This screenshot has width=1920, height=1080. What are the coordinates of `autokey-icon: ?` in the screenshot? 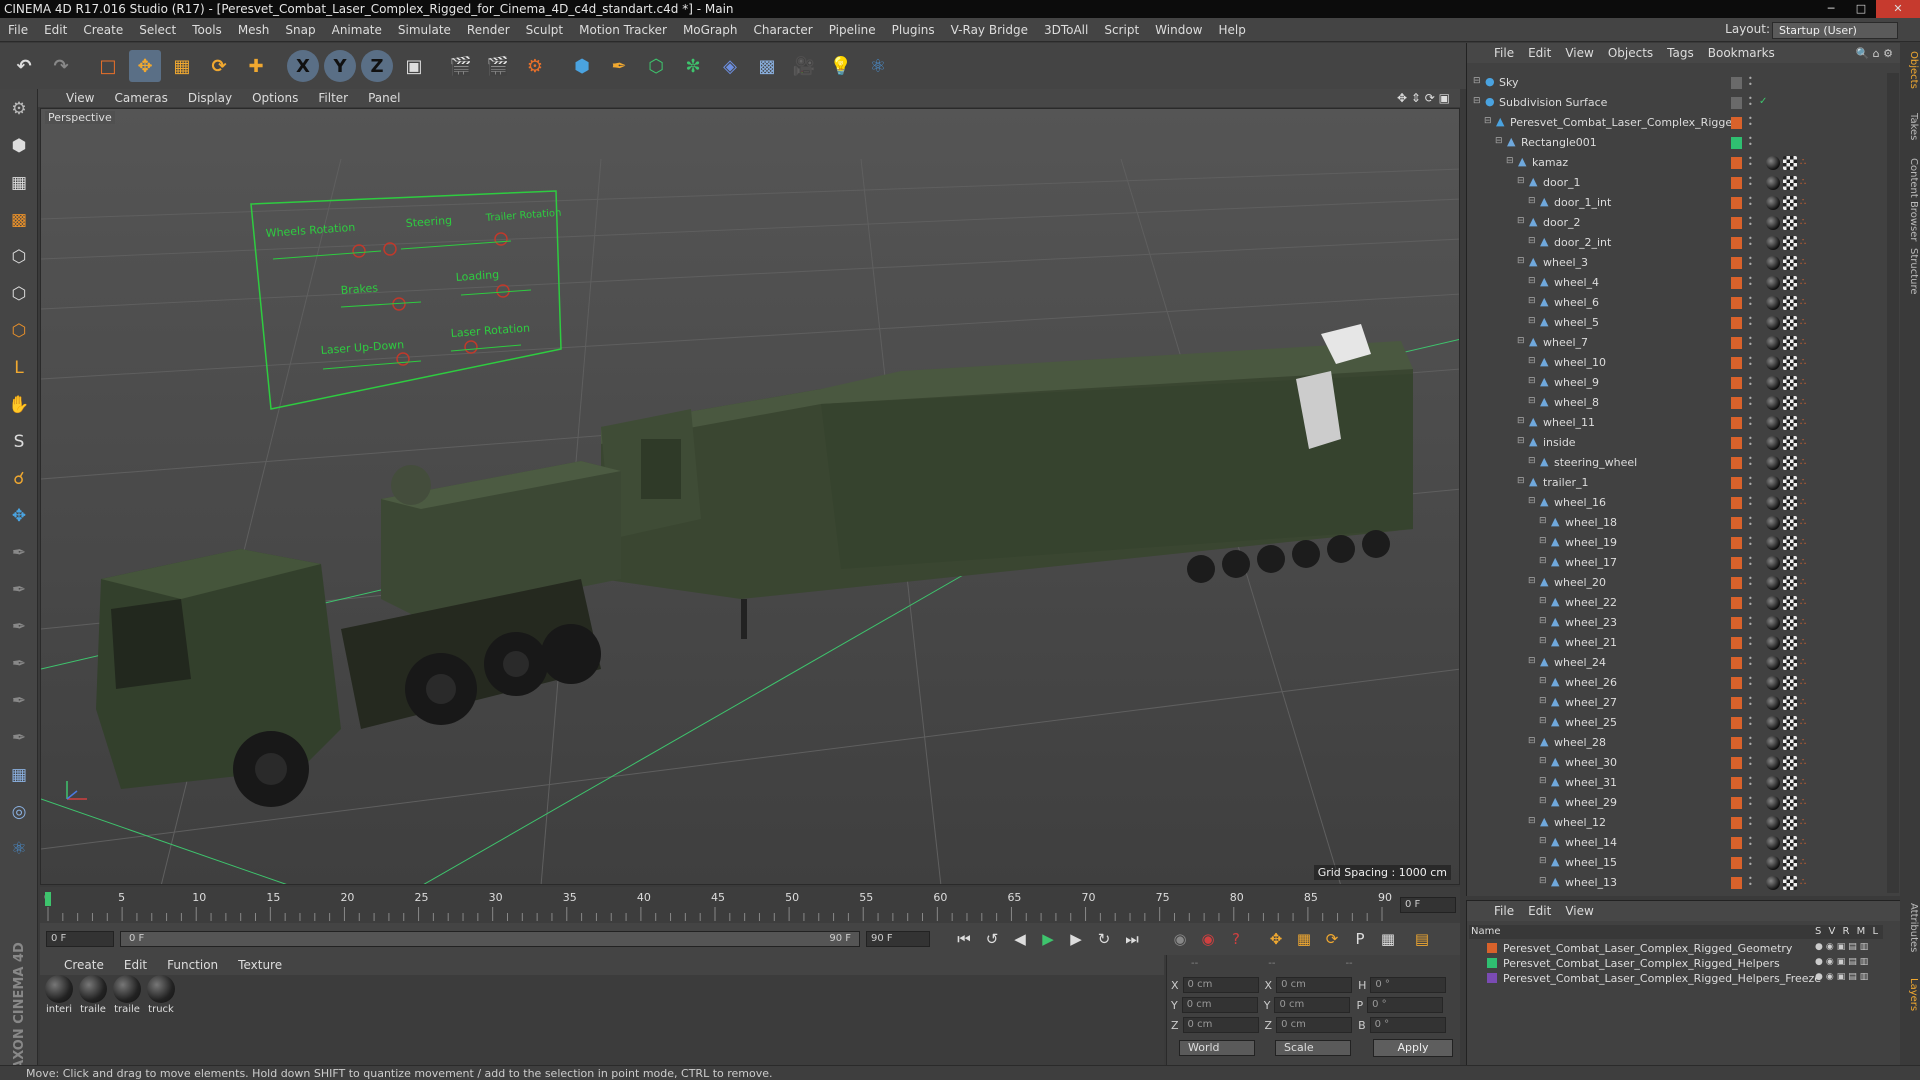 It's located at (1236, 939).